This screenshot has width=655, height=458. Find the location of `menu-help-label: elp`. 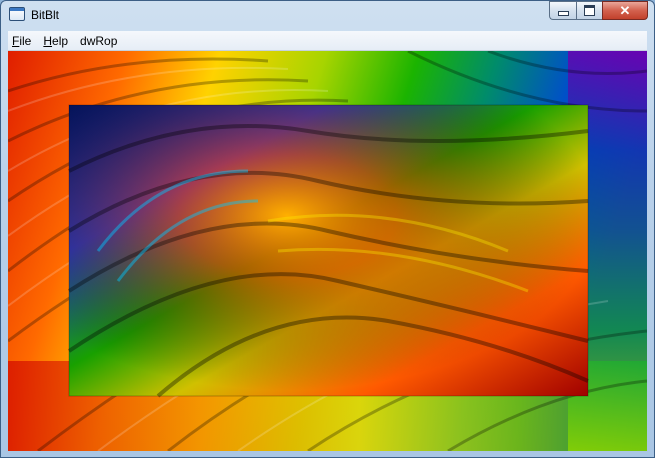

menu-help-label: elp is located at coordinates (60, 40).